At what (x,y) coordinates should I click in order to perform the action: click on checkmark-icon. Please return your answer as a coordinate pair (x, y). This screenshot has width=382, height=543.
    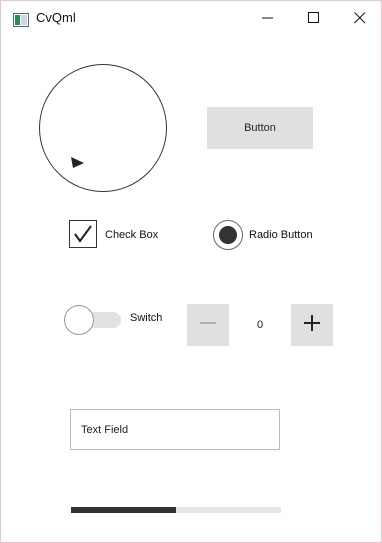
    Looking at the image, I should click on (83, 238).